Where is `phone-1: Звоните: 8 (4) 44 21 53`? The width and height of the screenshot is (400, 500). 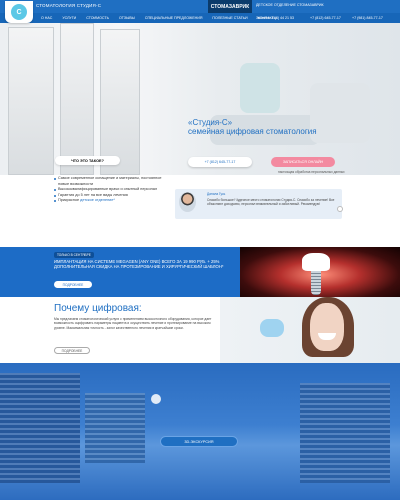 phone-1: Звоните: 8 (4) 44 21 53 is located at coordinates (275, 18).